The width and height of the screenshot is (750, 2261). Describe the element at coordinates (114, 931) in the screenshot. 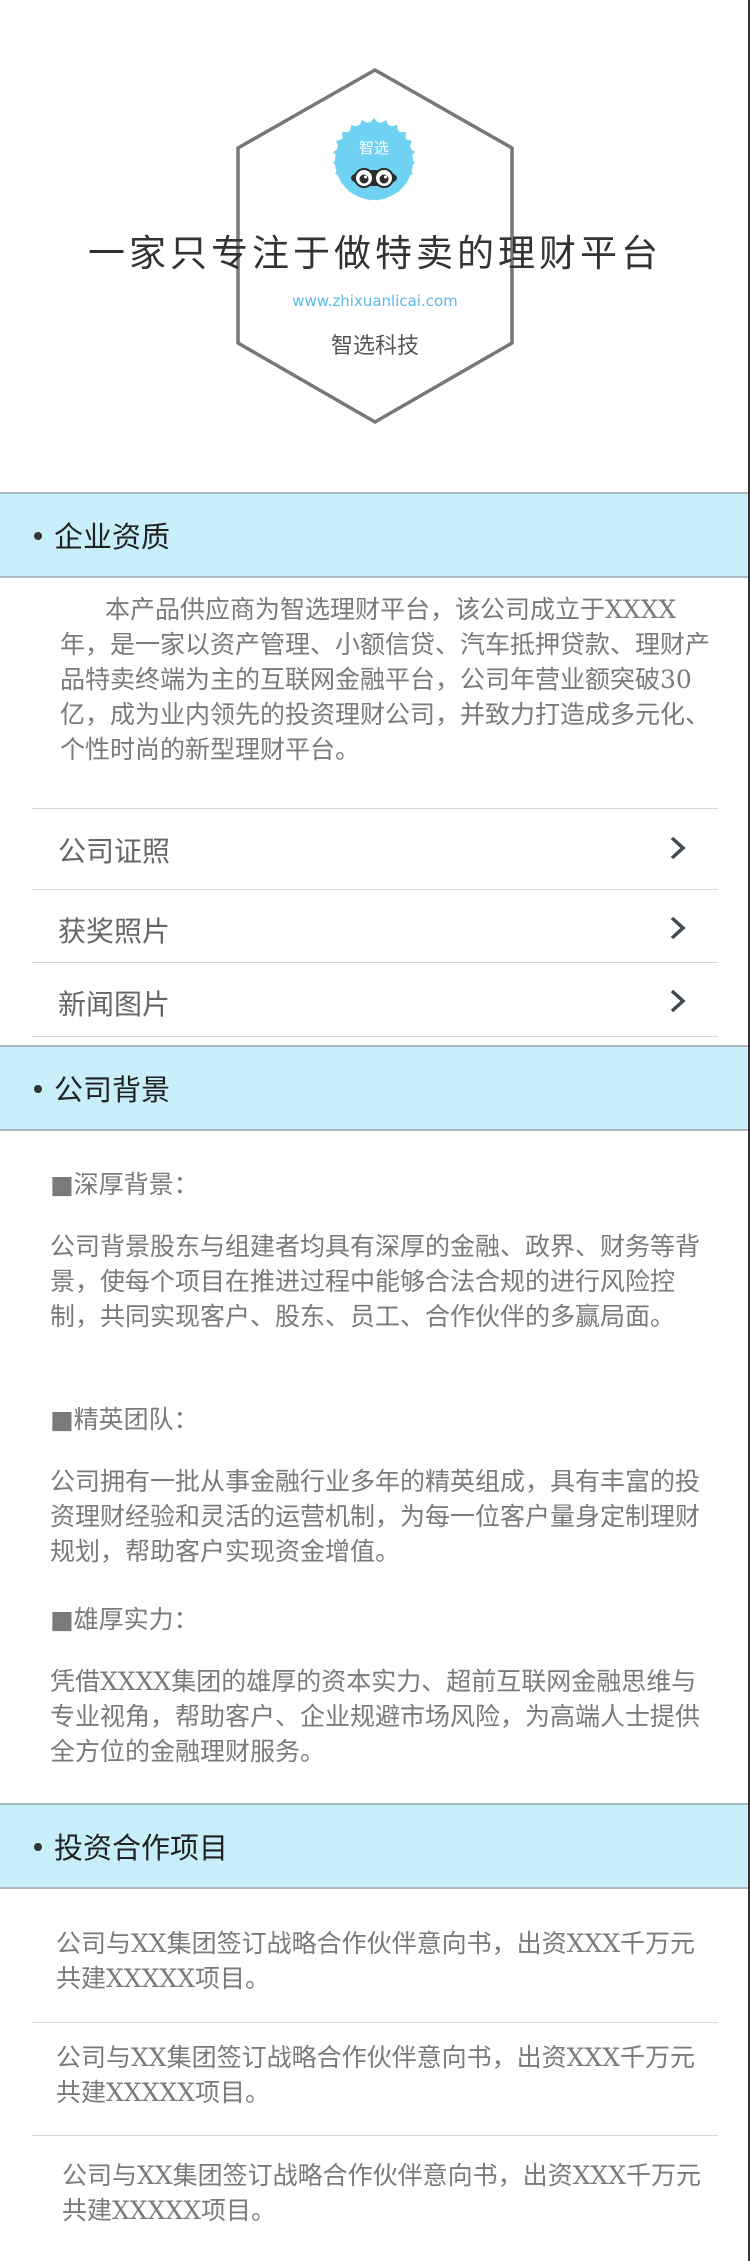

I see `menu-item-label: 获奖照片` at that location.